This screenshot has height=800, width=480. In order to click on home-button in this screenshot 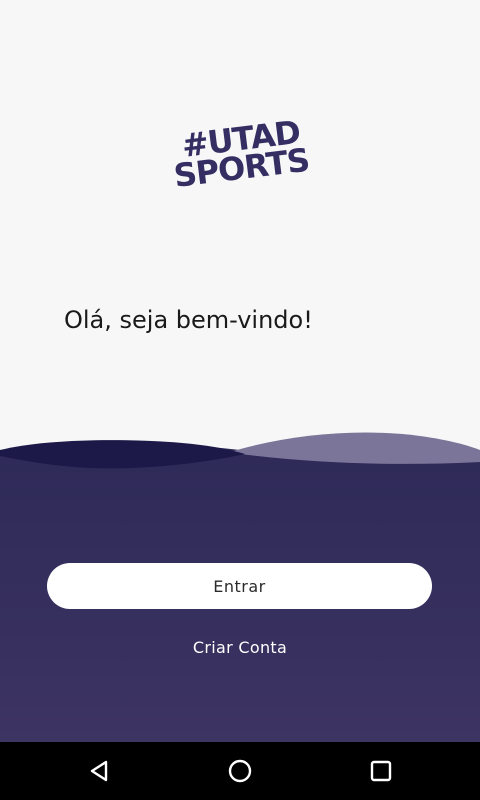, I will do `click(240, 771)`.